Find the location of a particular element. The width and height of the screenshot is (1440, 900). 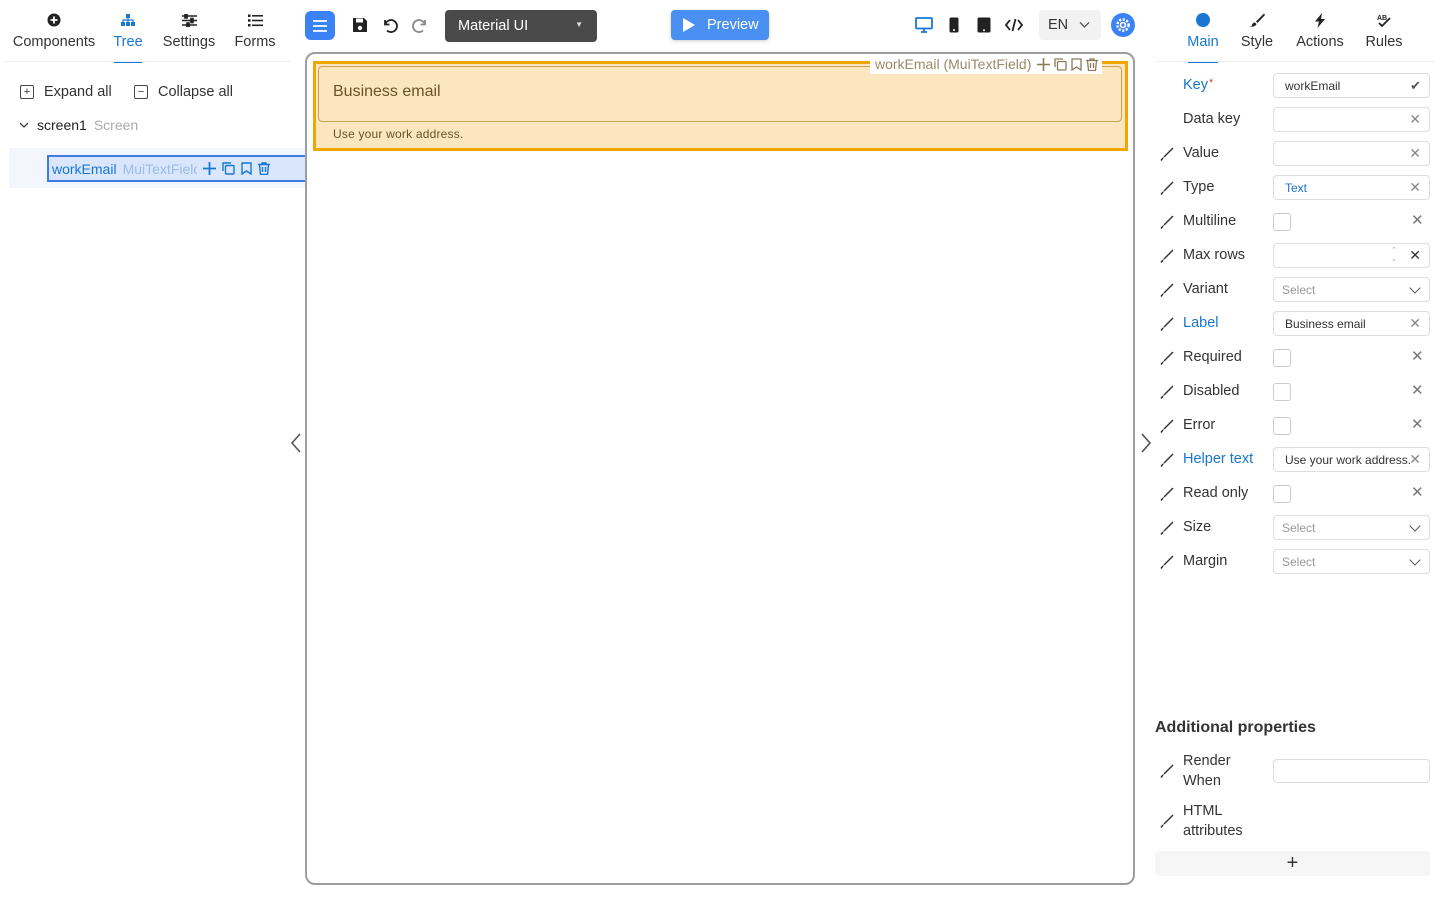

prop-variant-select: Select is located at coordinates (1351, 289).